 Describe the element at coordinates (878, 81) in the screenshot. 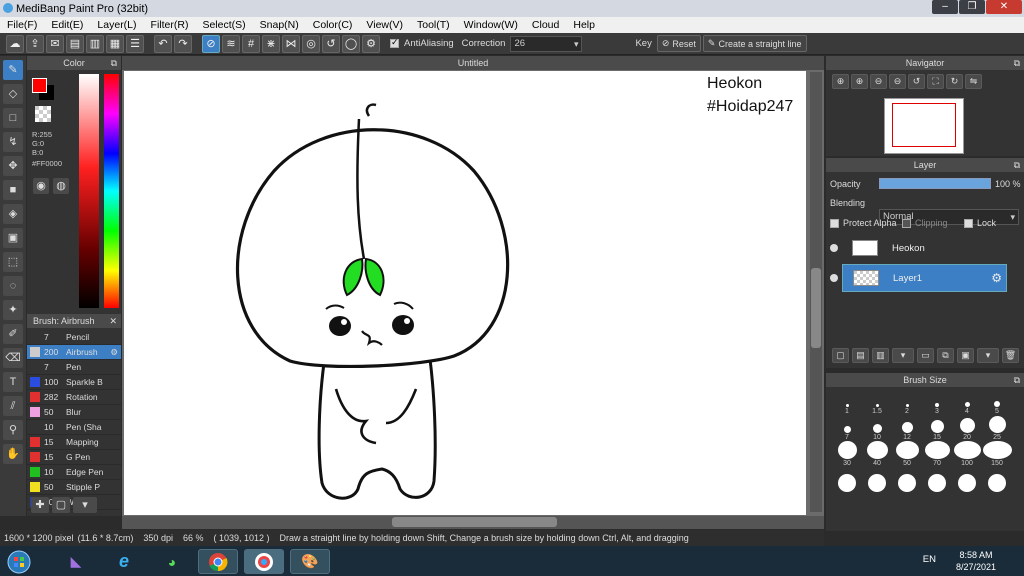

I see `zoom-out-icon: ⊖` at that location.